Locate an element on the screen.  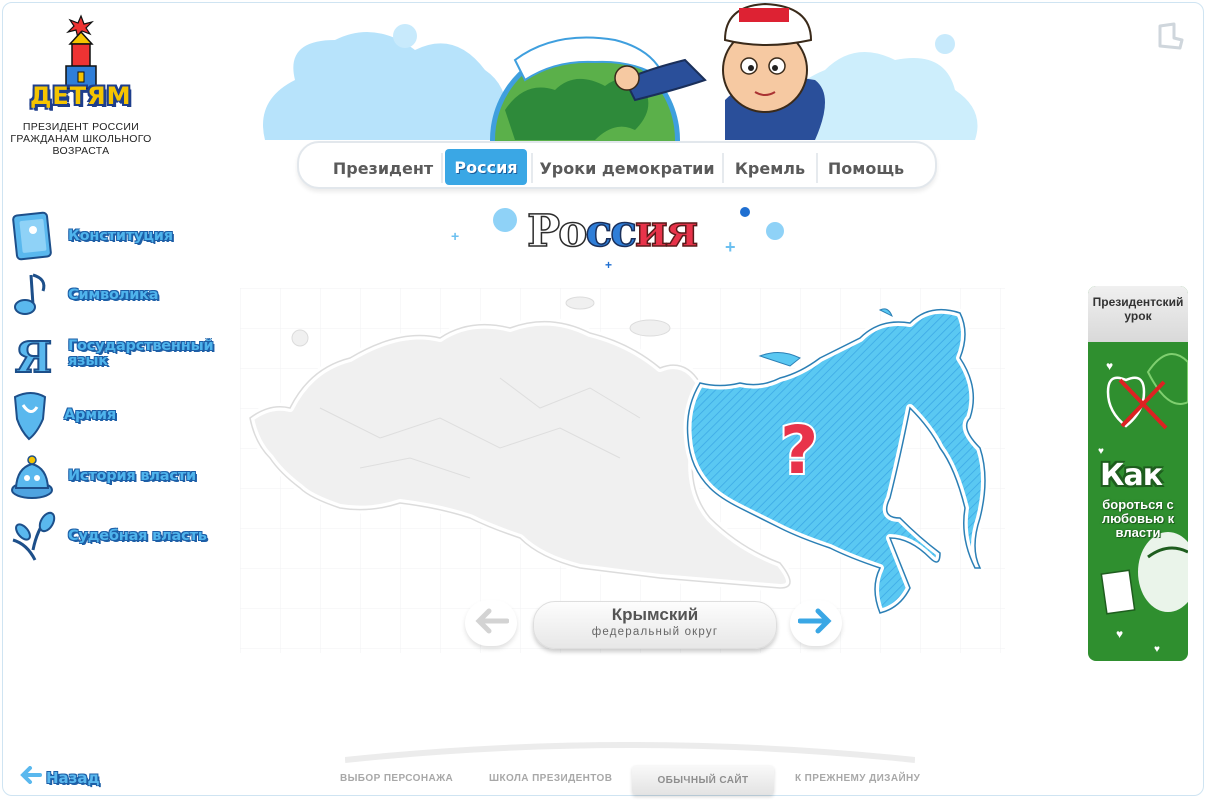
sidebar-item-judiciary: Судебная власть is located at coordinates (106, 536).